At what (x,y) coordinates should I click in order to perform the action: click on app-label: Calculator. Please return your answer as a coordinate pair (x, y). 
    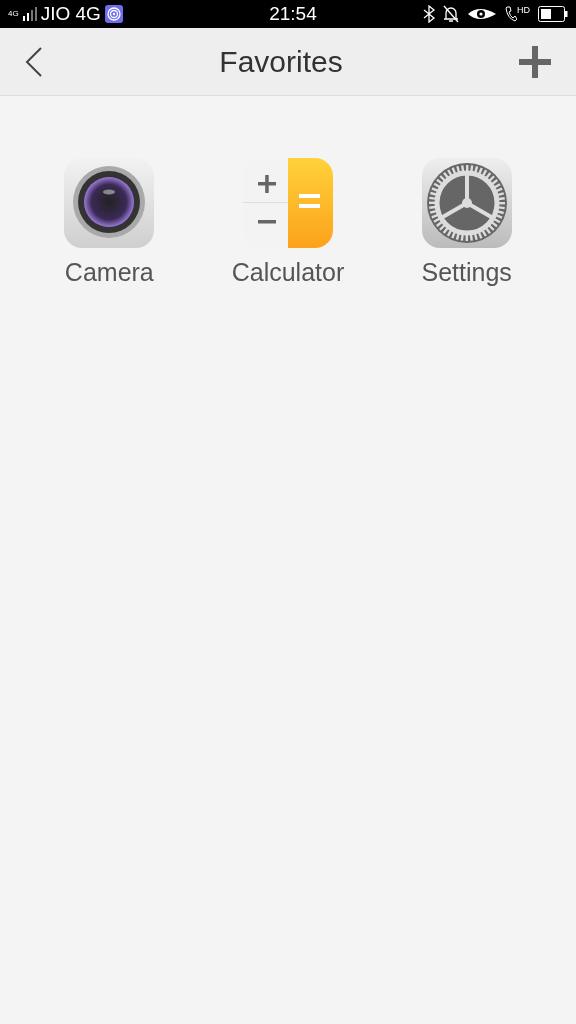
    Looking at the image, I should click on (288, 272).